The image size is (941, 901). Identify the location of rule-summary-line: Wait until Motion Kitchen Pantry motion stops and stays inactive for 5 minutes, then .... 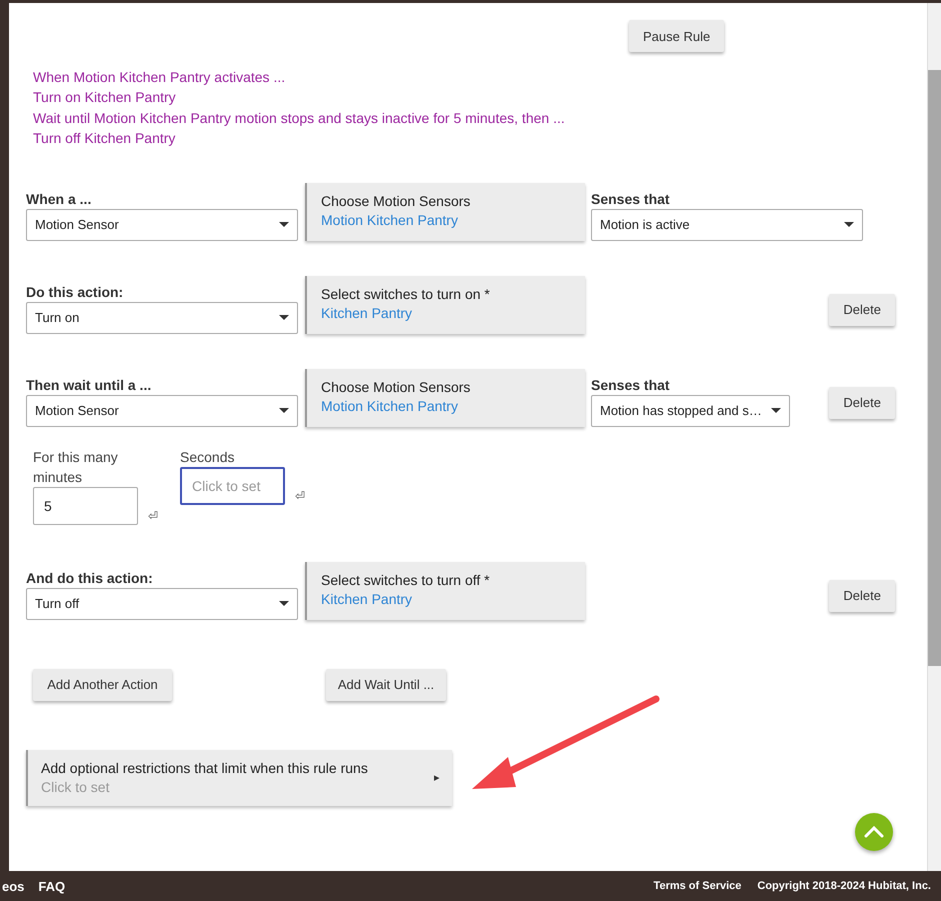
(299, 118).